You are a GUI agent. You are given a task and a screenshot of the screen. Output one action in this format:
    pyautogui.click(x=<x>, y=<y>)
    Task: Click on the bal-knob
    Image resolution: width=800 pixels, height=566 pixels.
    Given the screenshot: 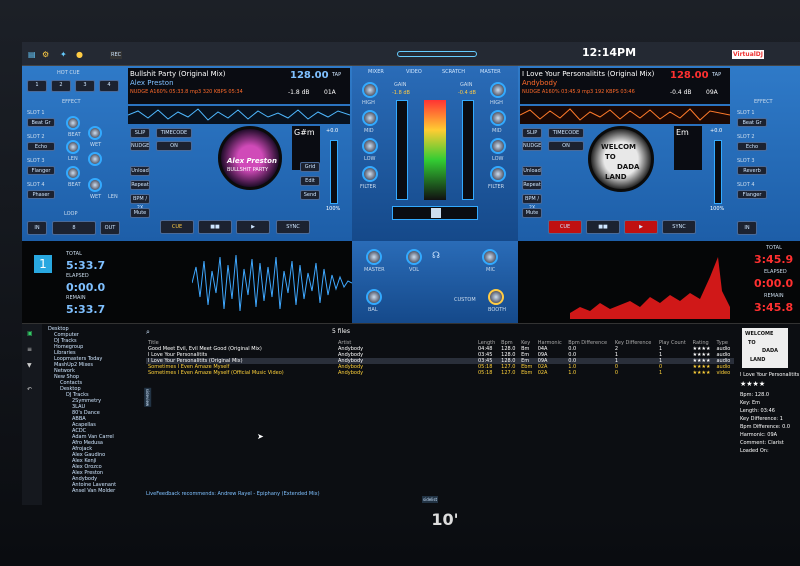 What is the action you would take?
    pyautogui.click(x=374, y=297)
    